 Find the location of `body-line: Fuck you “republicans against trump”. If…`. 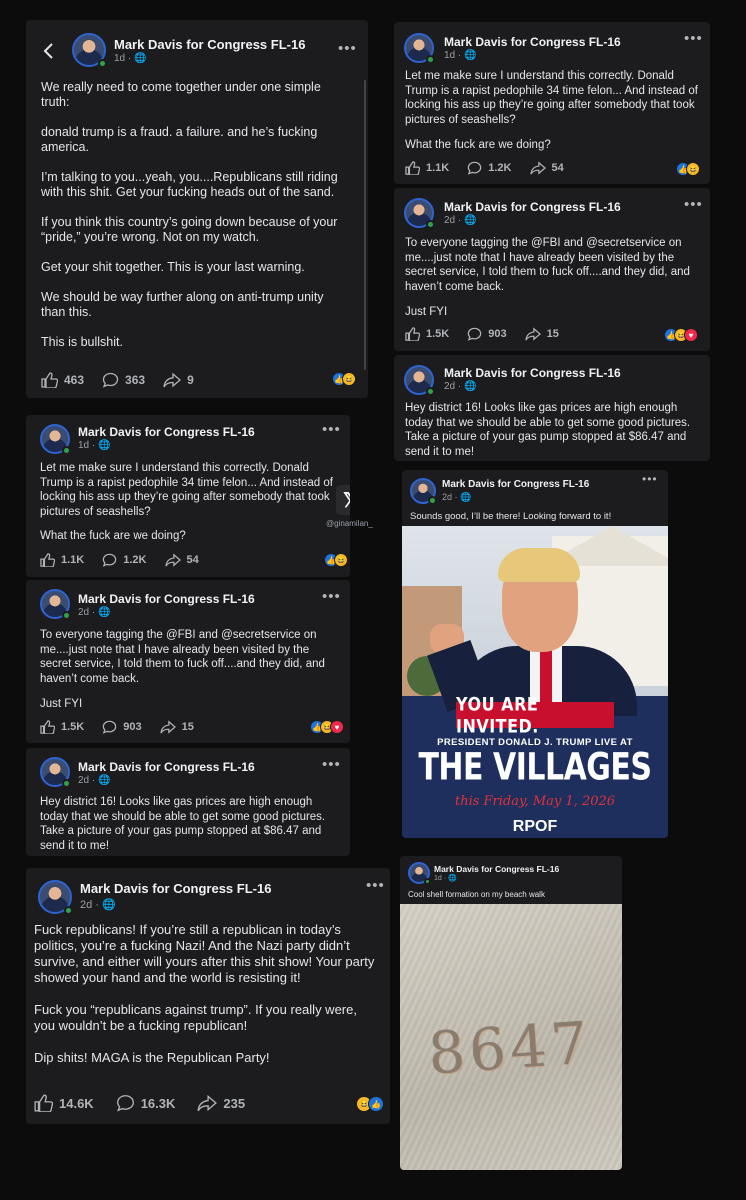

body-line: Fuck you “republicans against trump”. If… is located at coordinates (195, 1017).